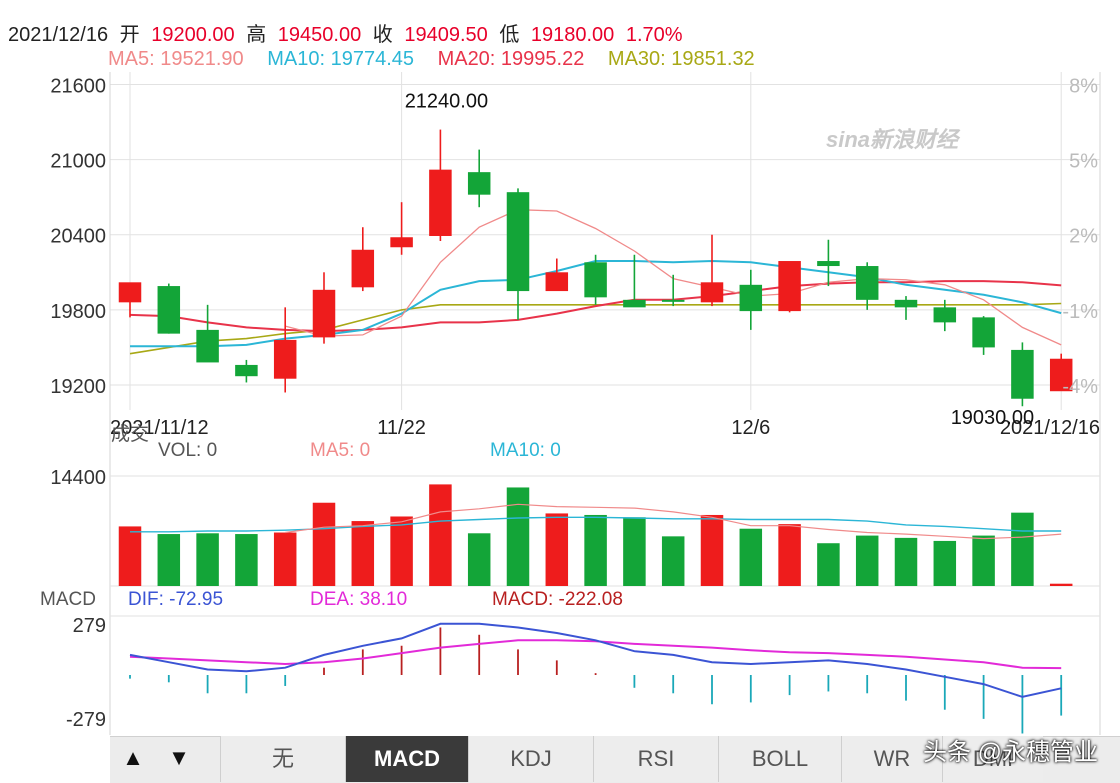 Image resolution: width=1120 pixels, height=783 pixels. Describe the element at coordinates (179, 758) in the screenshot. I see `scroll-down-button: ▼` at that location.